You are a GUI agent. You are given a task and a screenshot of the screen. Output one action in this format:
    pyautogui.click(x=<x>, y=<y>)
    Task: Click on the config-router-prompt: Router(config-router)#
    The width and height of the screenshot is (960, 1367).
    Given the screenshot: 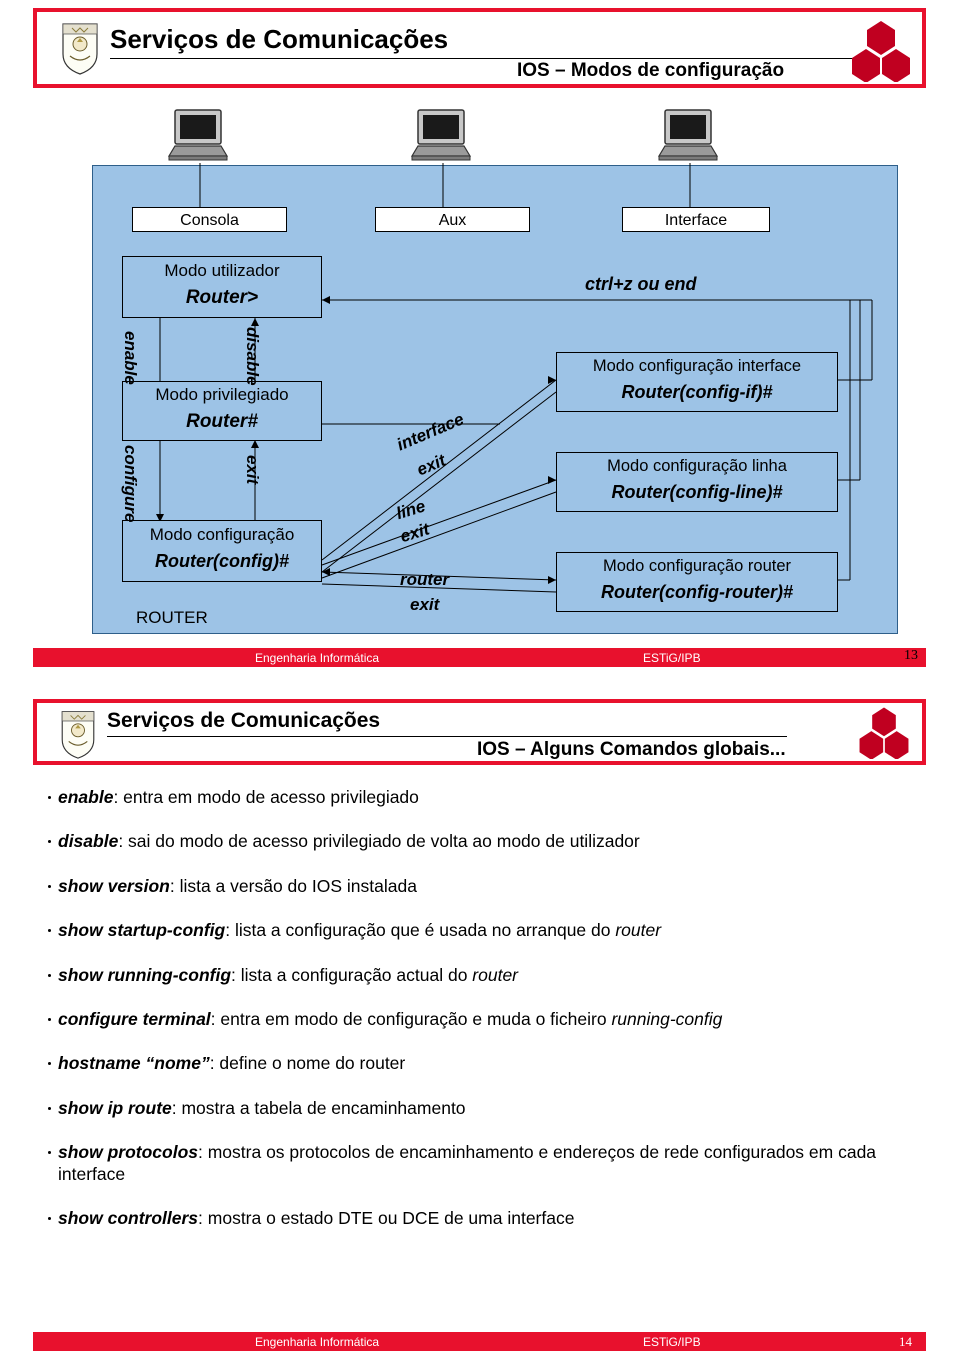 What is the action you would take?
    pyautogui.click(x=697, y=592)
    